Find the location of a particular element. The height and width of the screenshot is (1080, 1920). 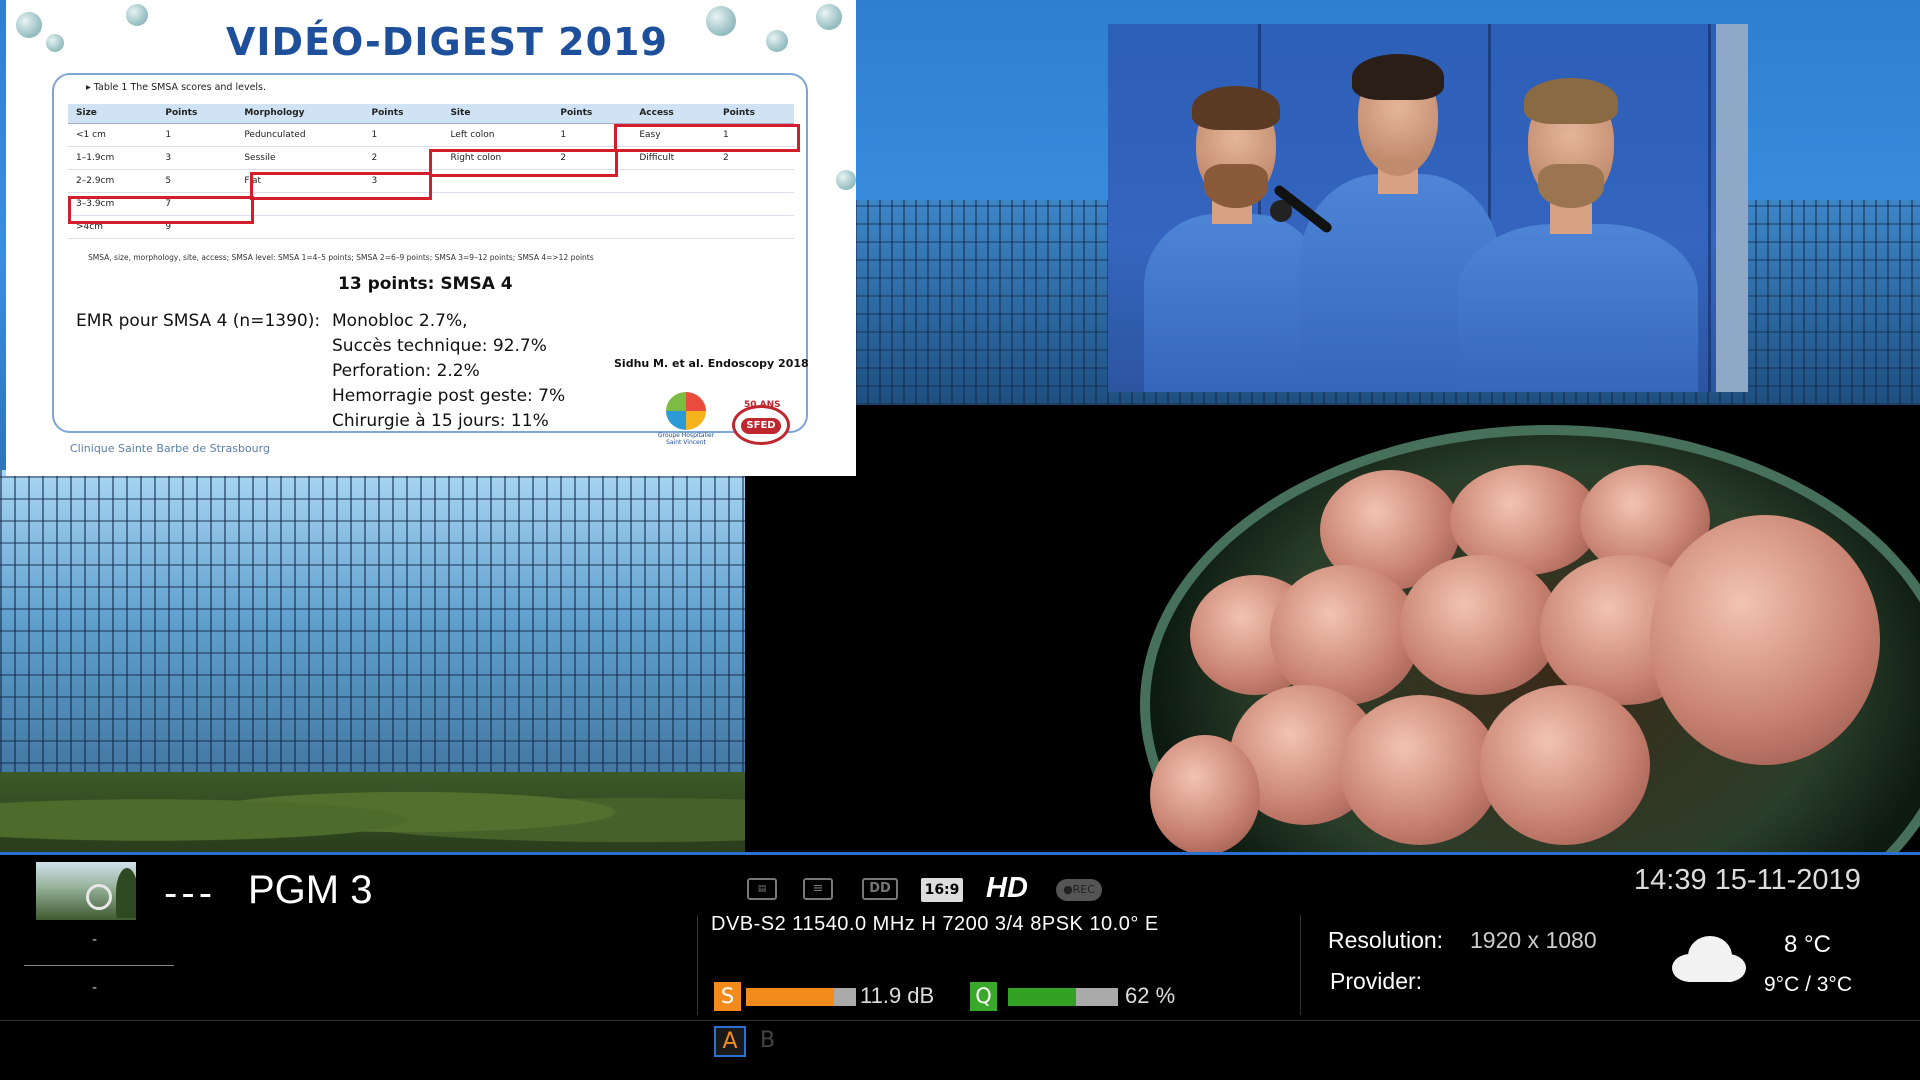

channel-logo is located at coordinates (86, 891).